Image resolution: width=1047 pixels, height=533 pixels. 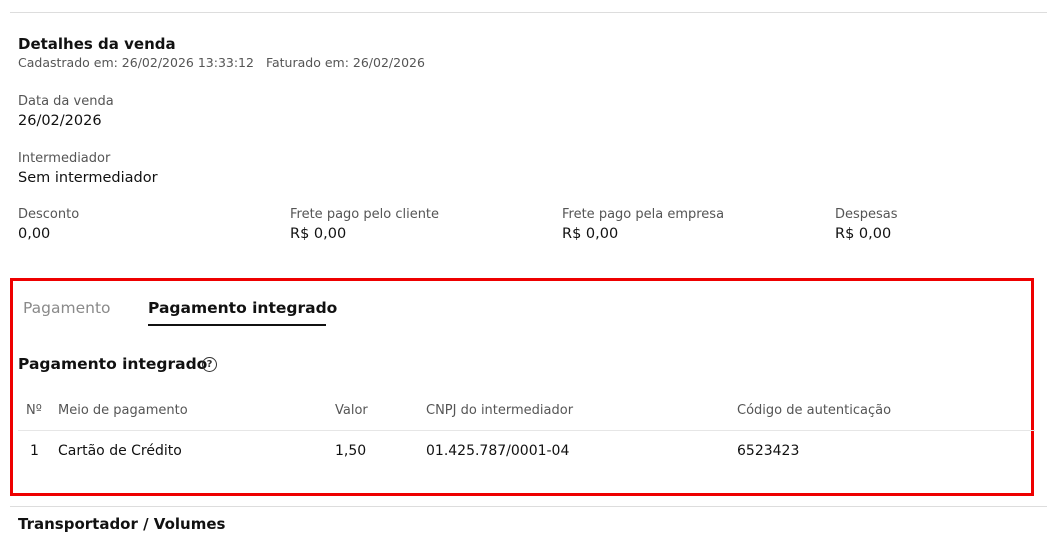 What do you see at coordinates (97, 44) in the screenshot?
I see `sale-details-title: Detalhes da venda` at bounding box center [97, 44].